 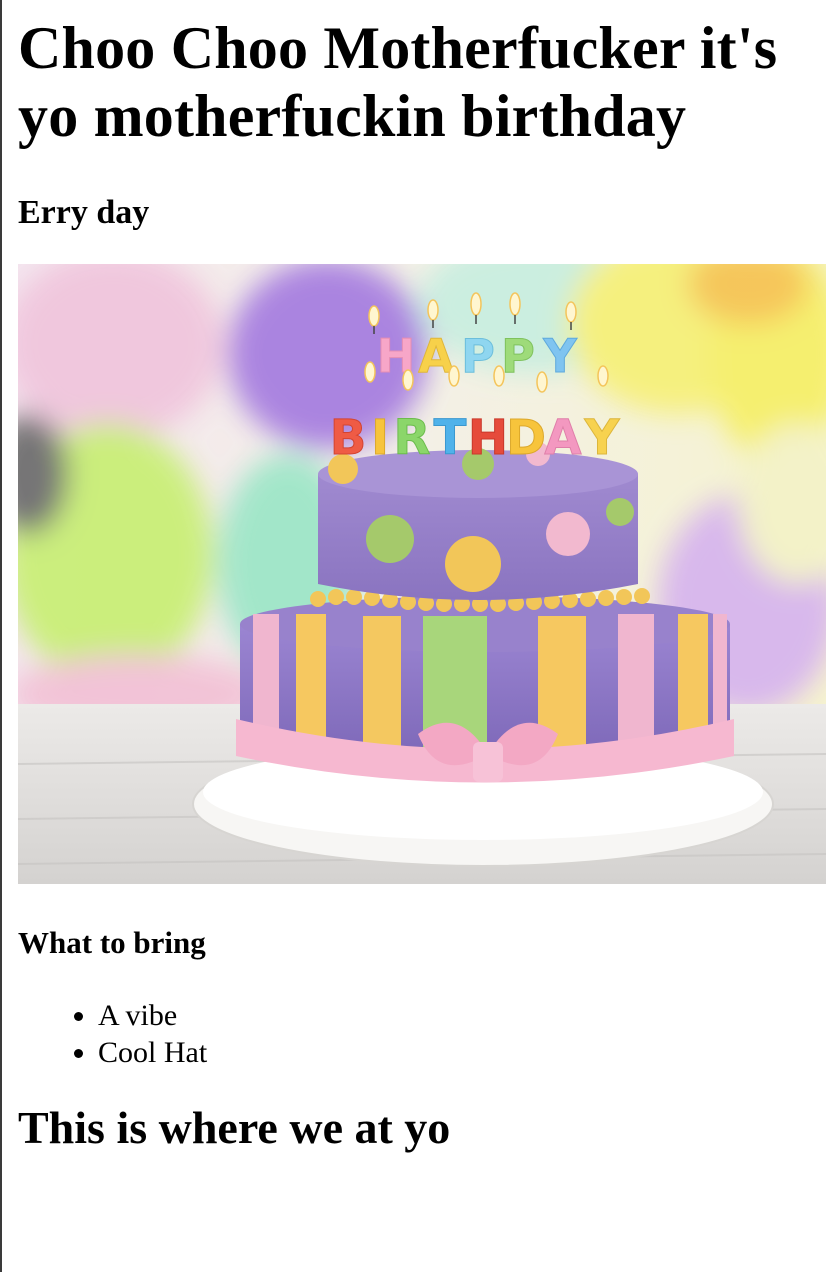 What do you see at coordinates (450, 438) in the screenshot?
I see `svg-text: T` at bounding box center [450, 438].